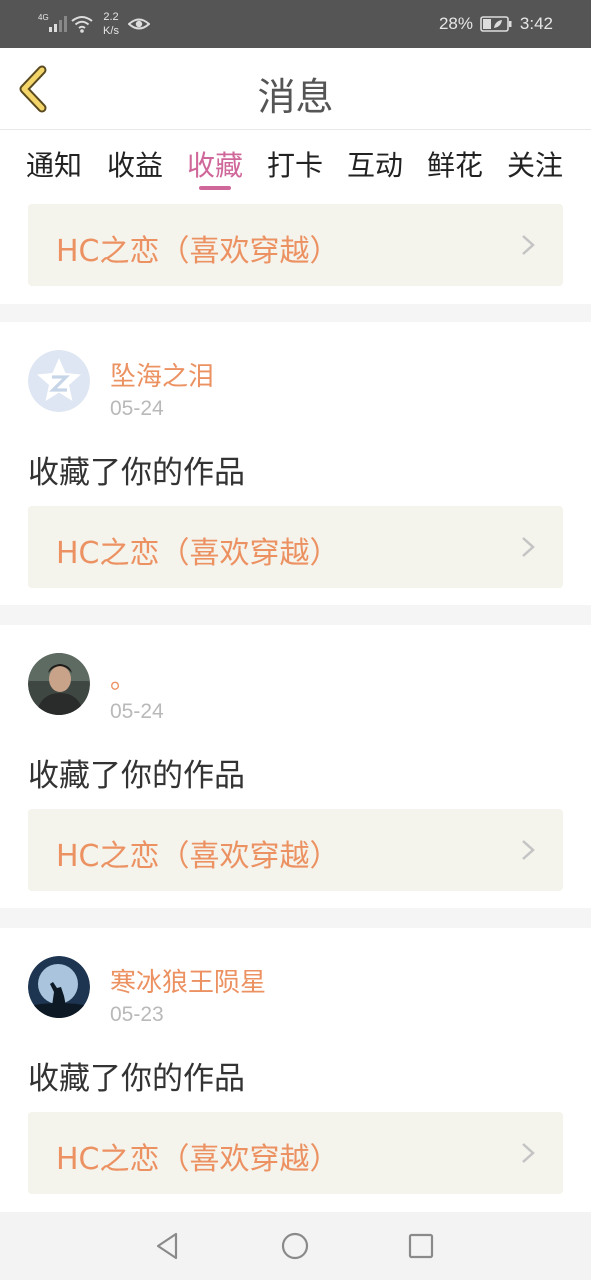  I want to click on speed-unit: K/s, so click(111, 31).